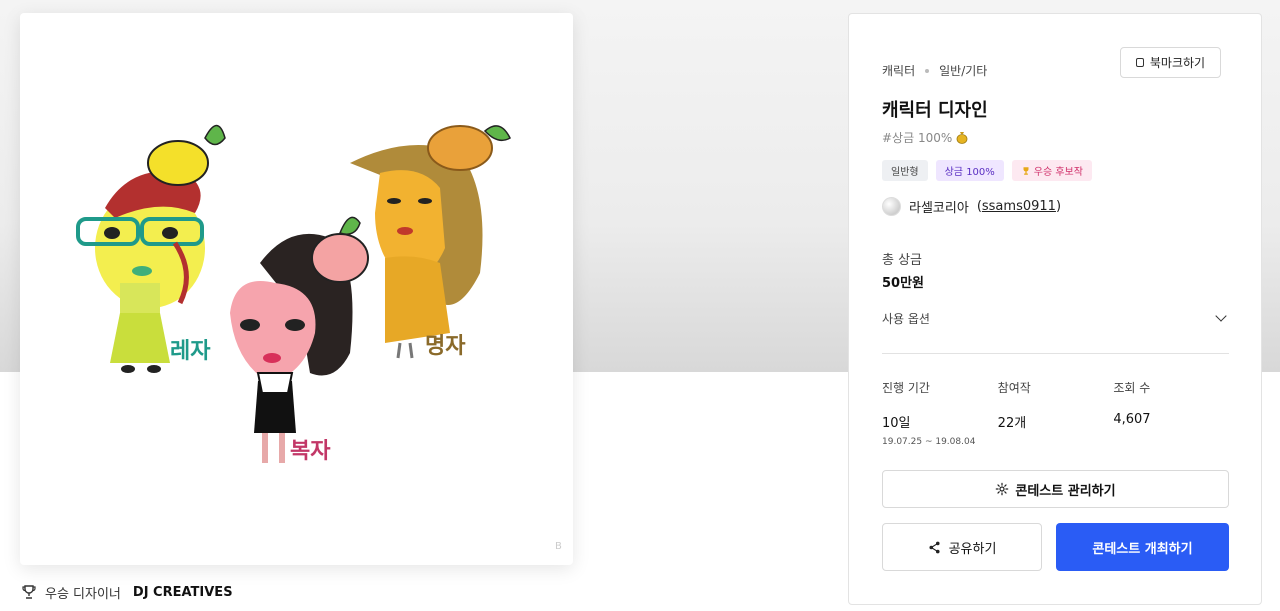  What do you see at coordinates (183, 592) in the screenshot?
I see `winner-name: DJ CREATIVES` at bounding box center [183, 592].